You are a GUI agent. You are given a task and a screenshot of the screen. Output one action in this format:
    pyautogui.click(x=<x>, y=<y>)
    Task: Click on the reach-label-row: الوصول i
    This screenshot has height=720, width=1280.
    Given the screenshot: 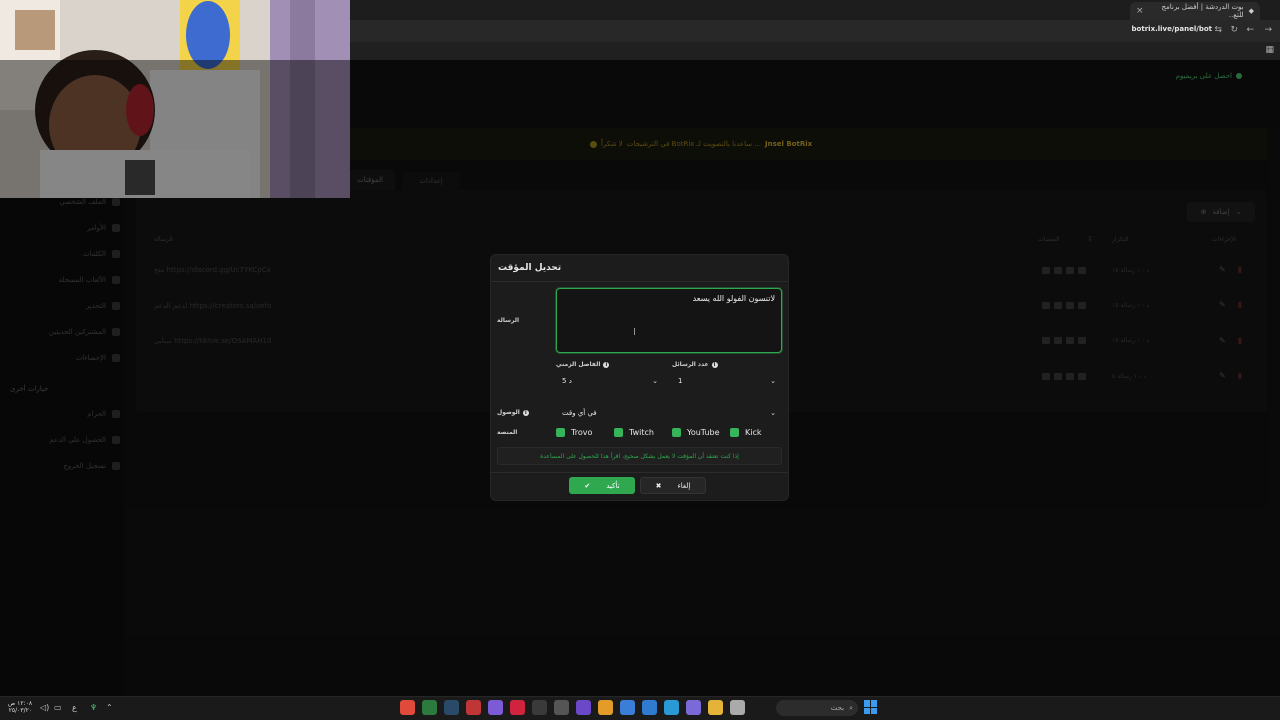 What is the action you would take?
    pyautogui.click(x=513, y=412)
    